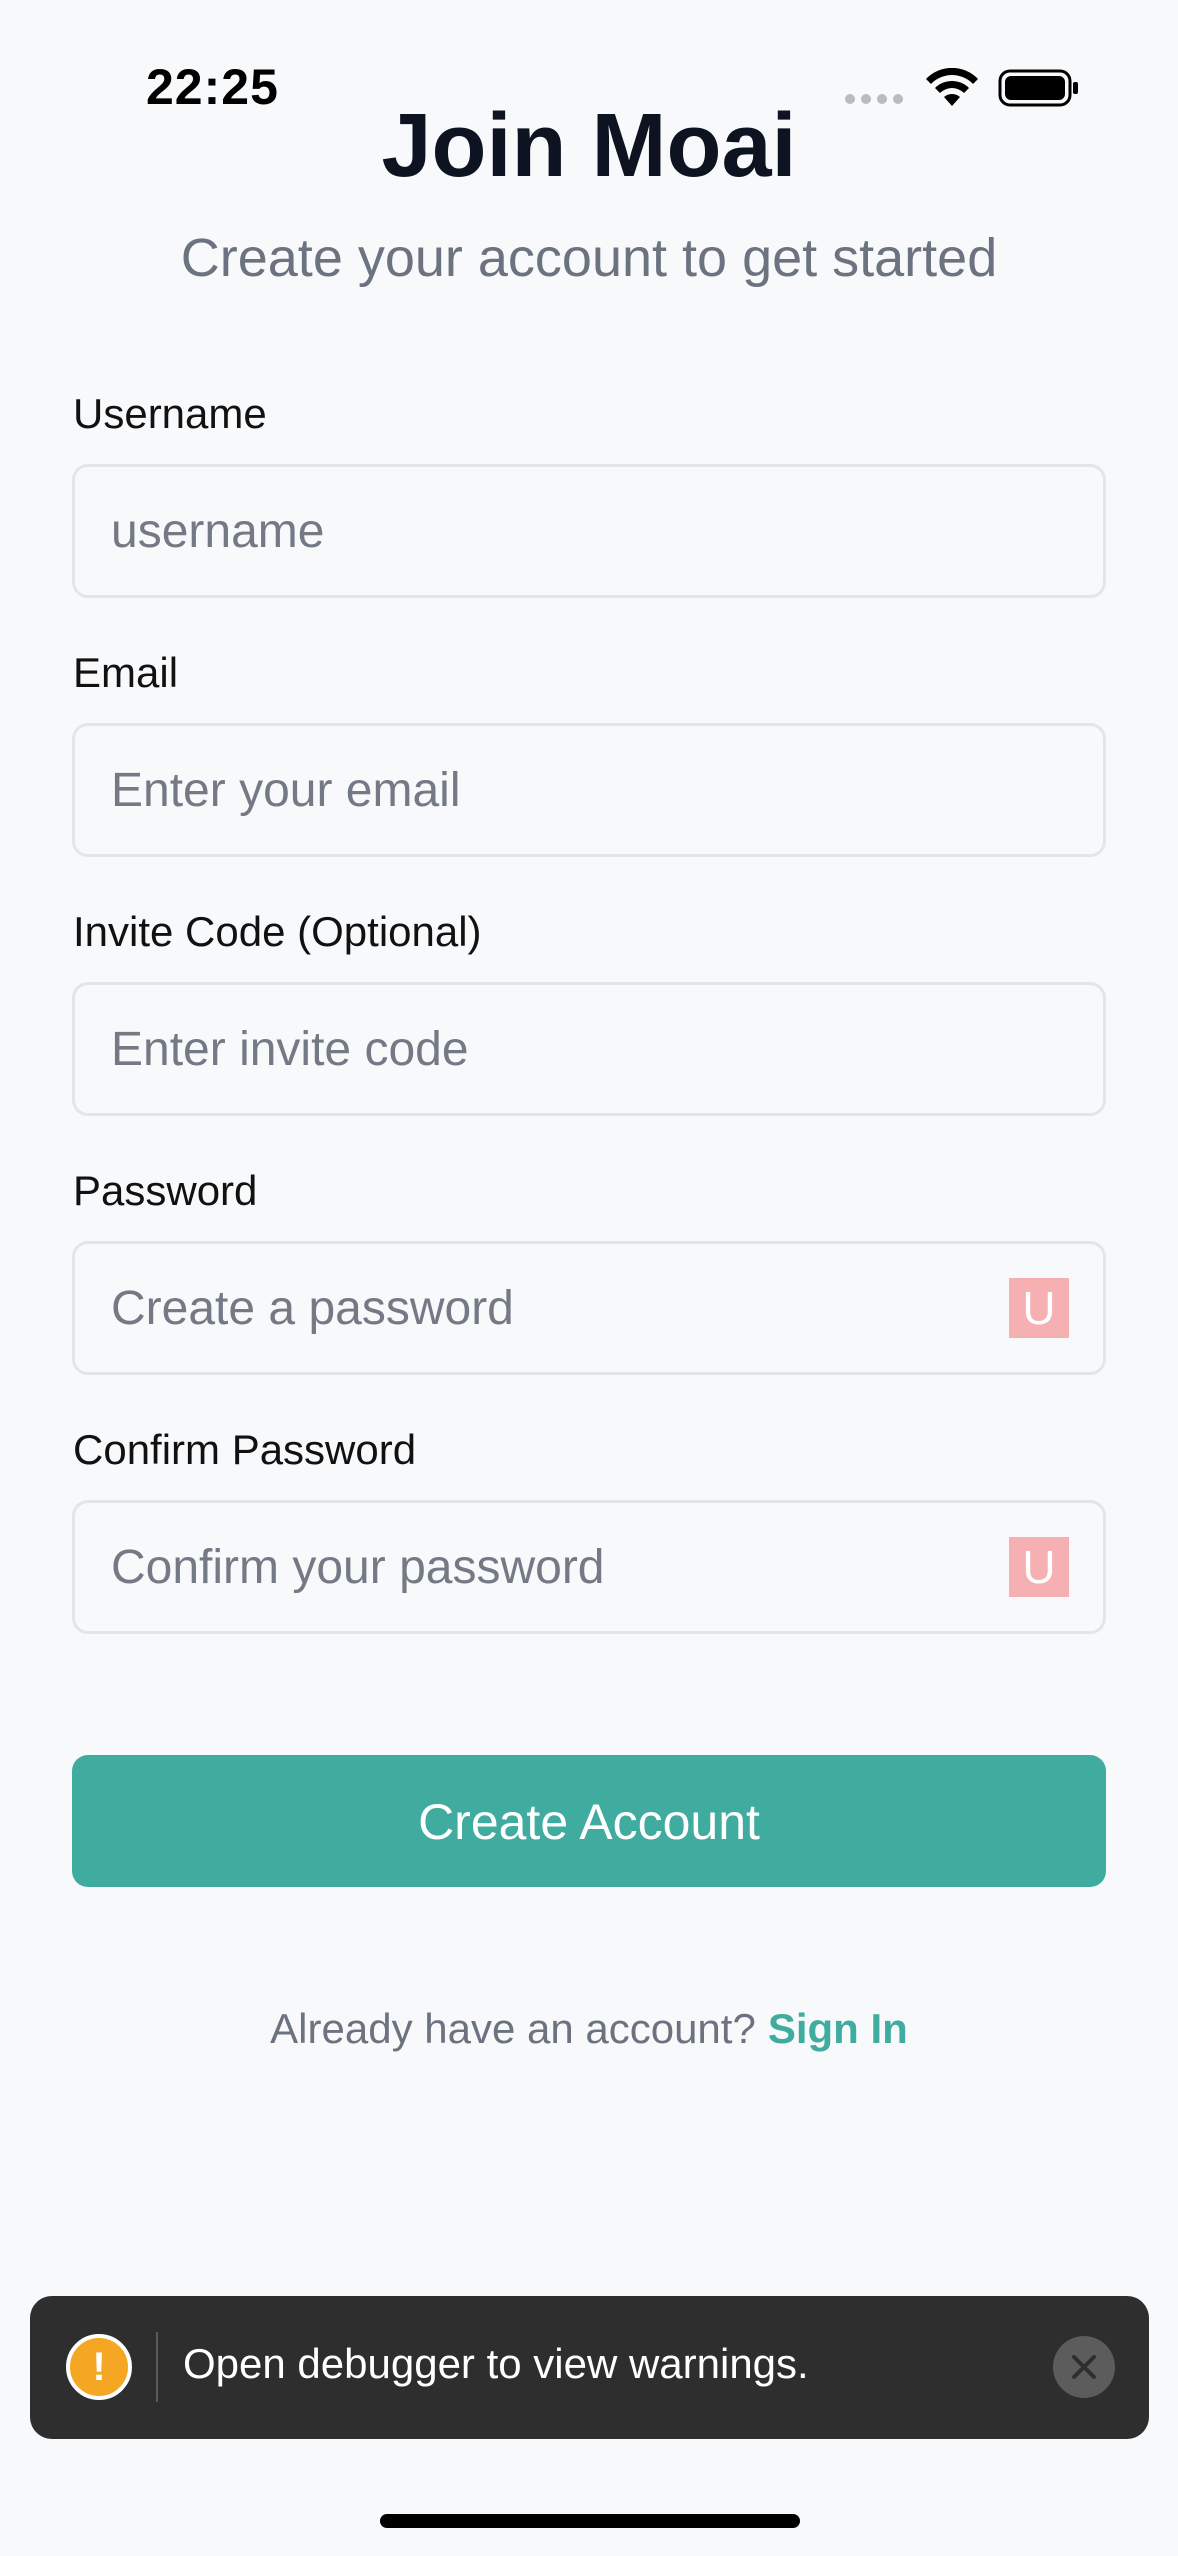 The image size is (1178, 2556). I want to click on create-account-button: Create Account, so click(589, 1821).